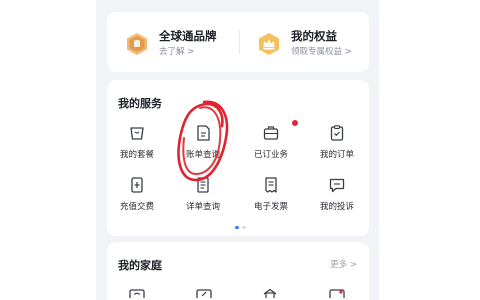 This screenshot has height=300, width=480. I want to click on service-label: 我的投诉, so click(336, 207).